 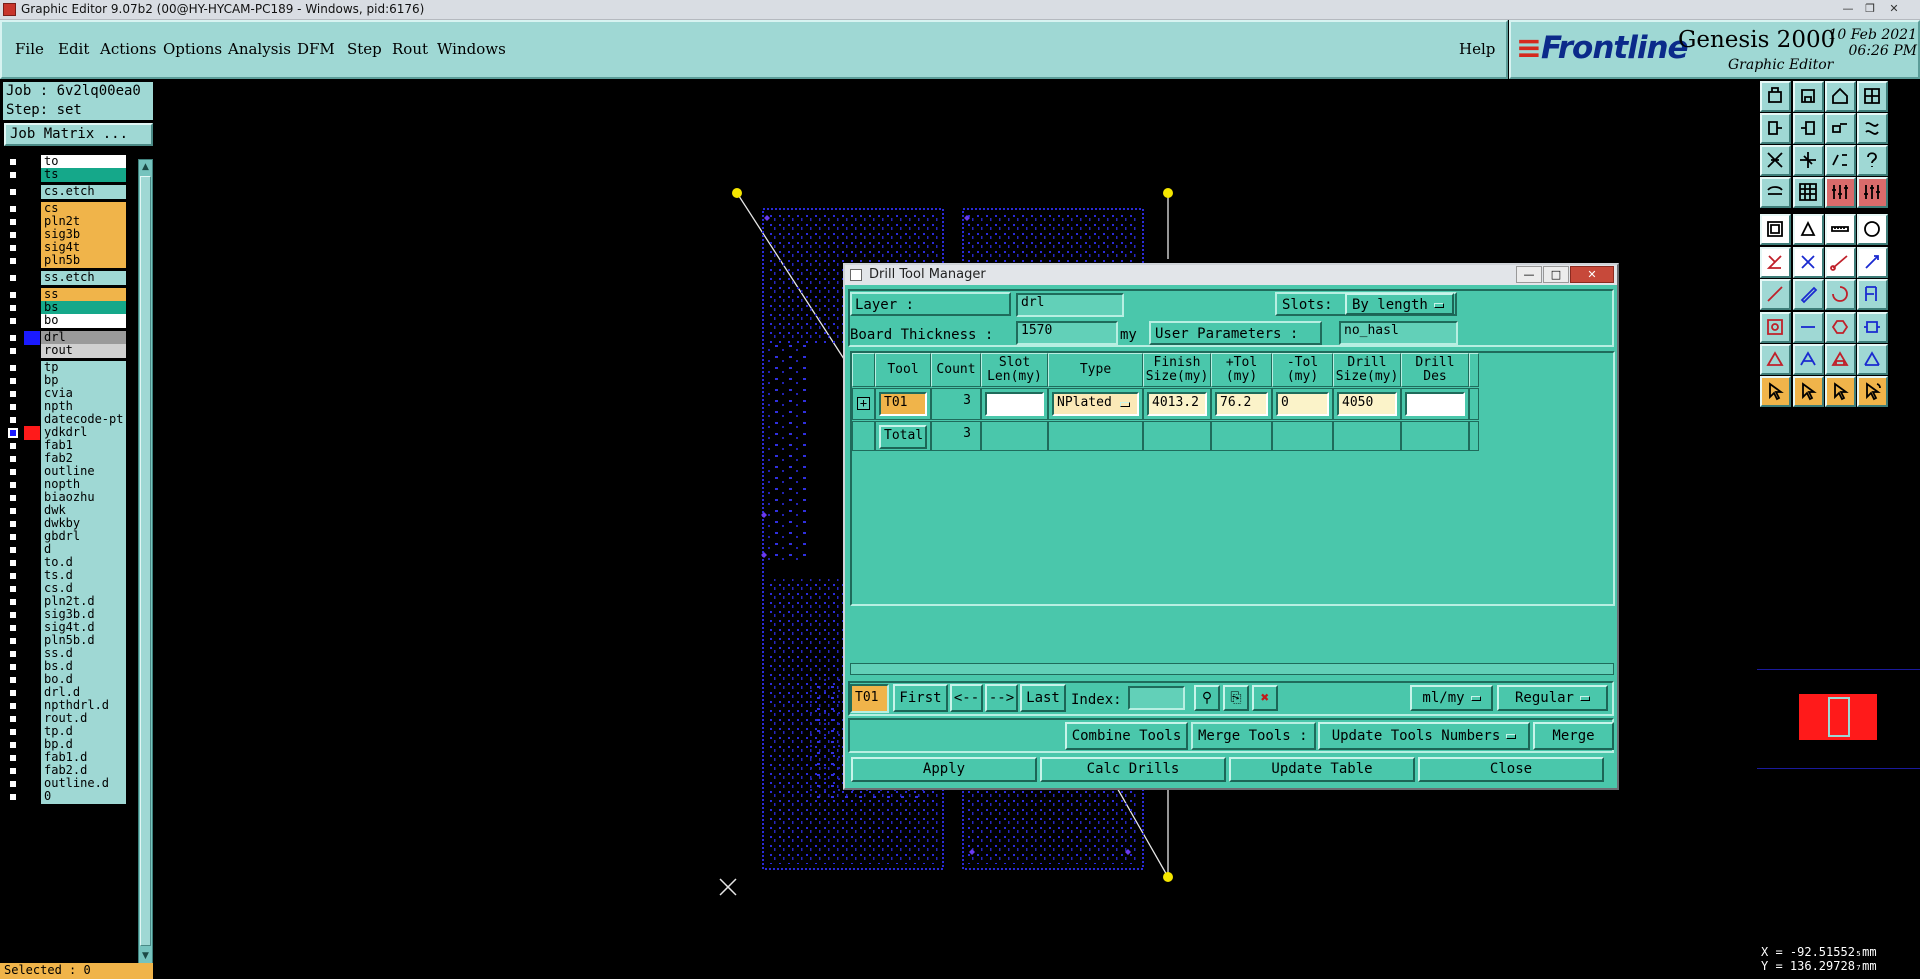 I want to click on layer-name: pln5b.d, so click(x=83, y=641).